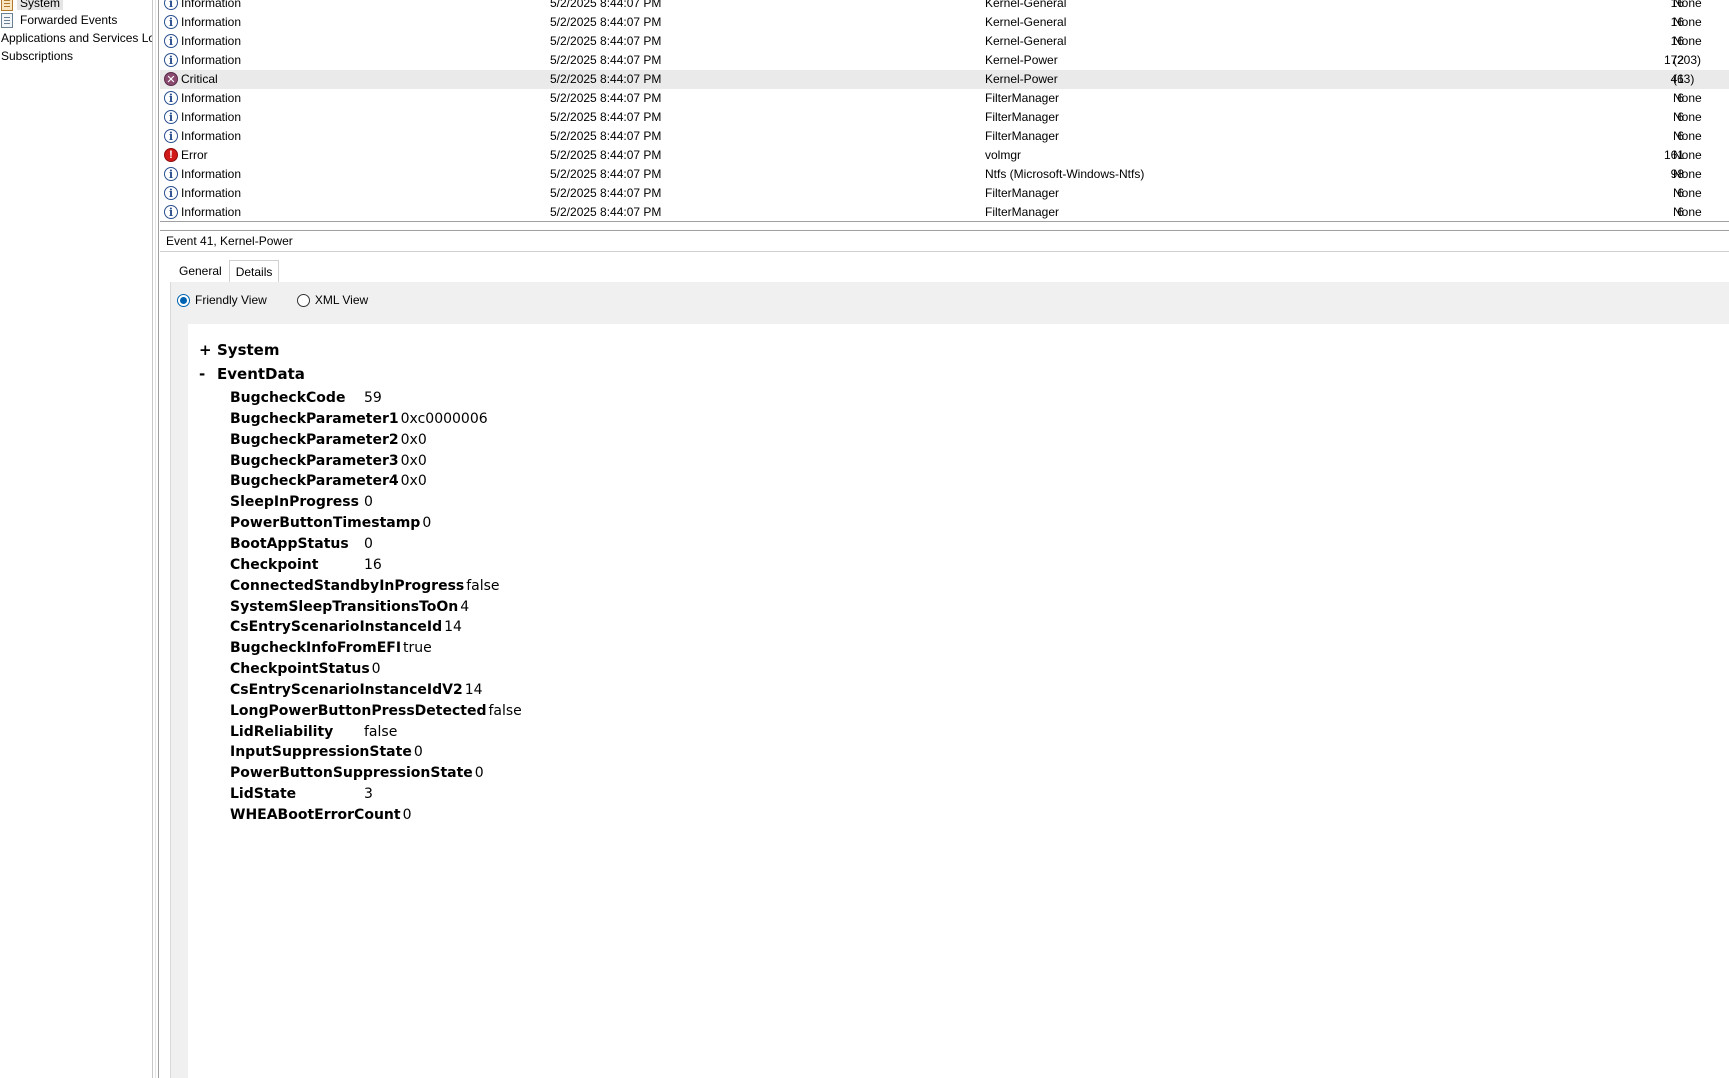 This screenshot has height=1078, width=1729. I want to click on field-name: SystemSleepTransitionsToOn, so click(344, 606).